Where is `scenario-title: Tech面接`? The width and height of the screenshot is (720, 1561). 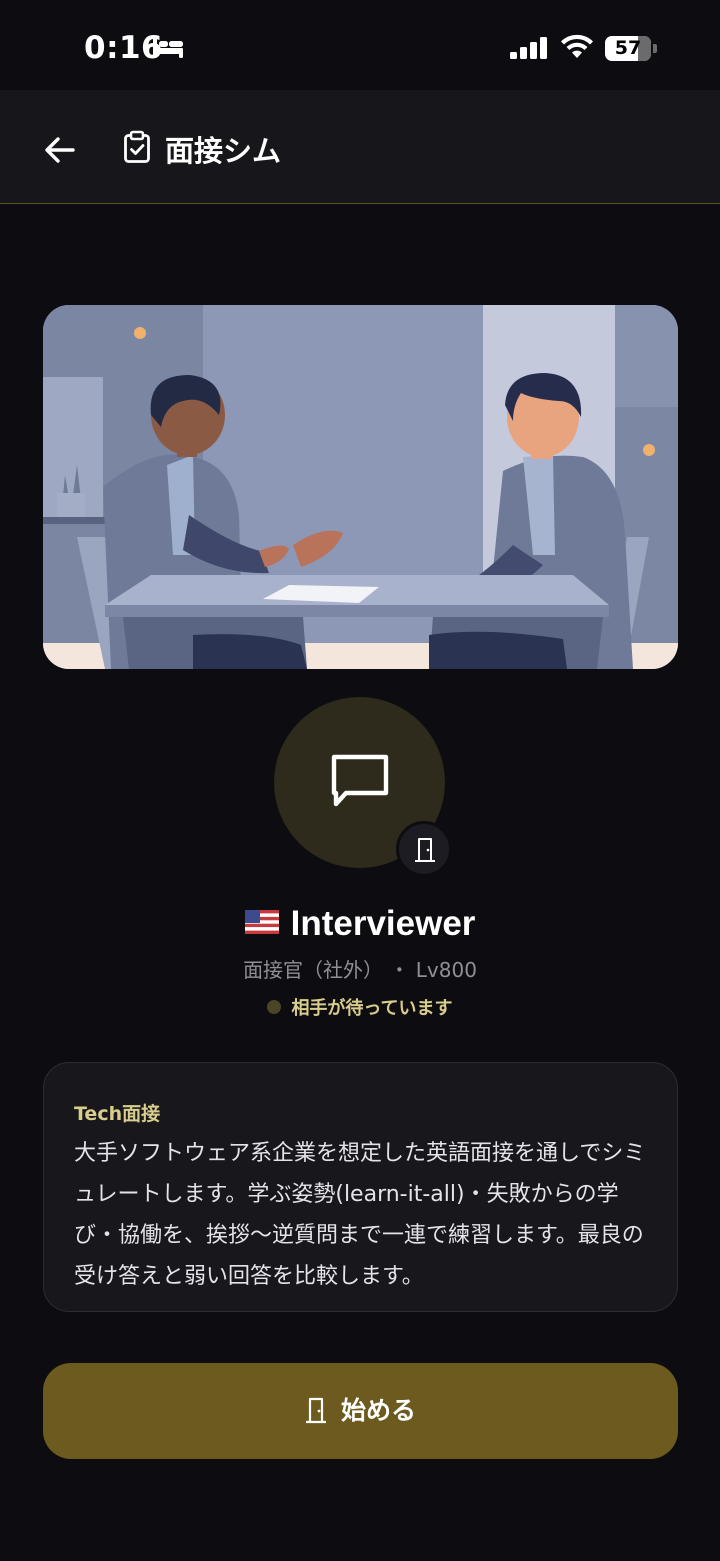 scenario-title: Tech面接 is located at coordinates (117, 1114).